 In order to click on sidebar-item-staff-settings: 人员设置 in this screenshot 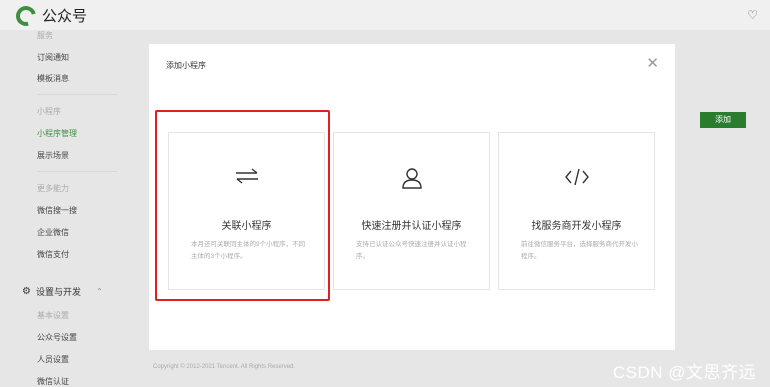, I will do `click(53, 359)`.